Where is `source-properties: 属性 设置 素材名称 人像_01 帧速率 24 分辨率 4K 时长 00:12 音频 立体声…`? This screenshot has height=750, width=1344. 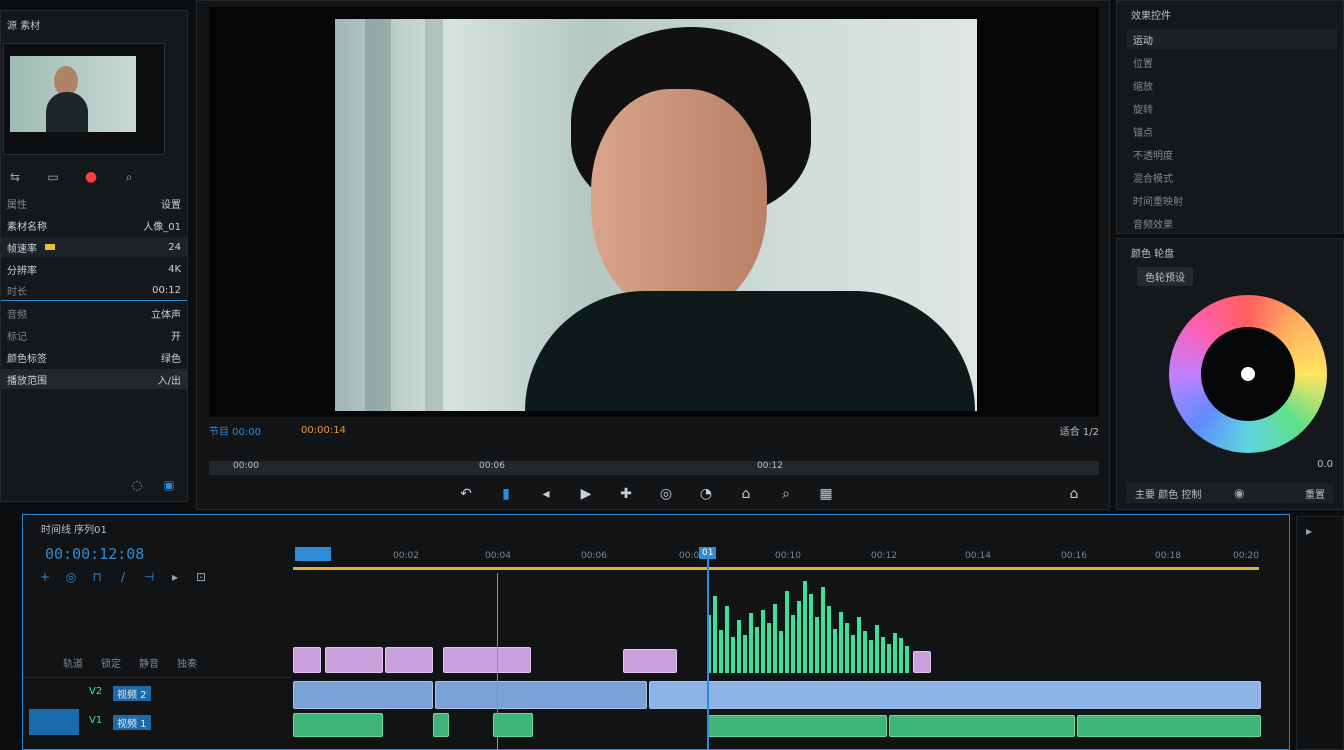
source-properties: 属性 设置 素材名称 人像_01 帧速率 24 分辨率 4K 时长 00:12 音频 立体声… is located at coordinates (94, 293).